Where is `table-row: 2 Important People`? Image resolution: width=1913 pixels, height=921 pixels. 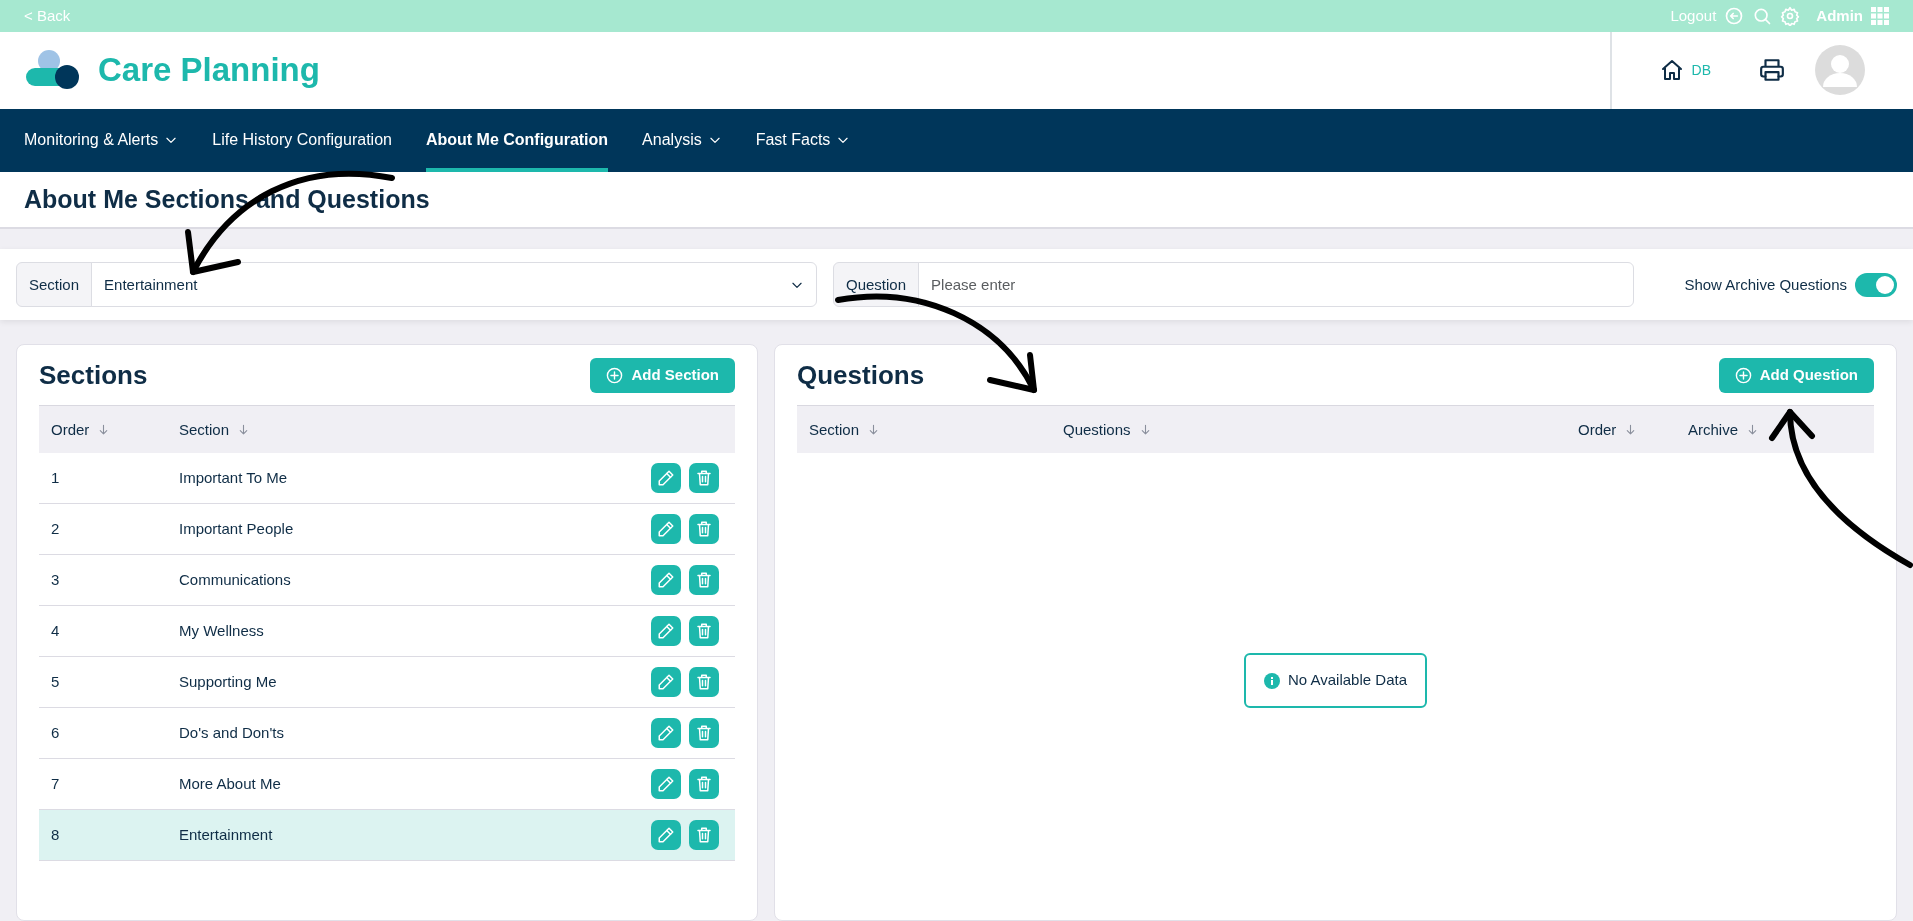 table-row: 2 Important People is located at coordinates (387, 530).